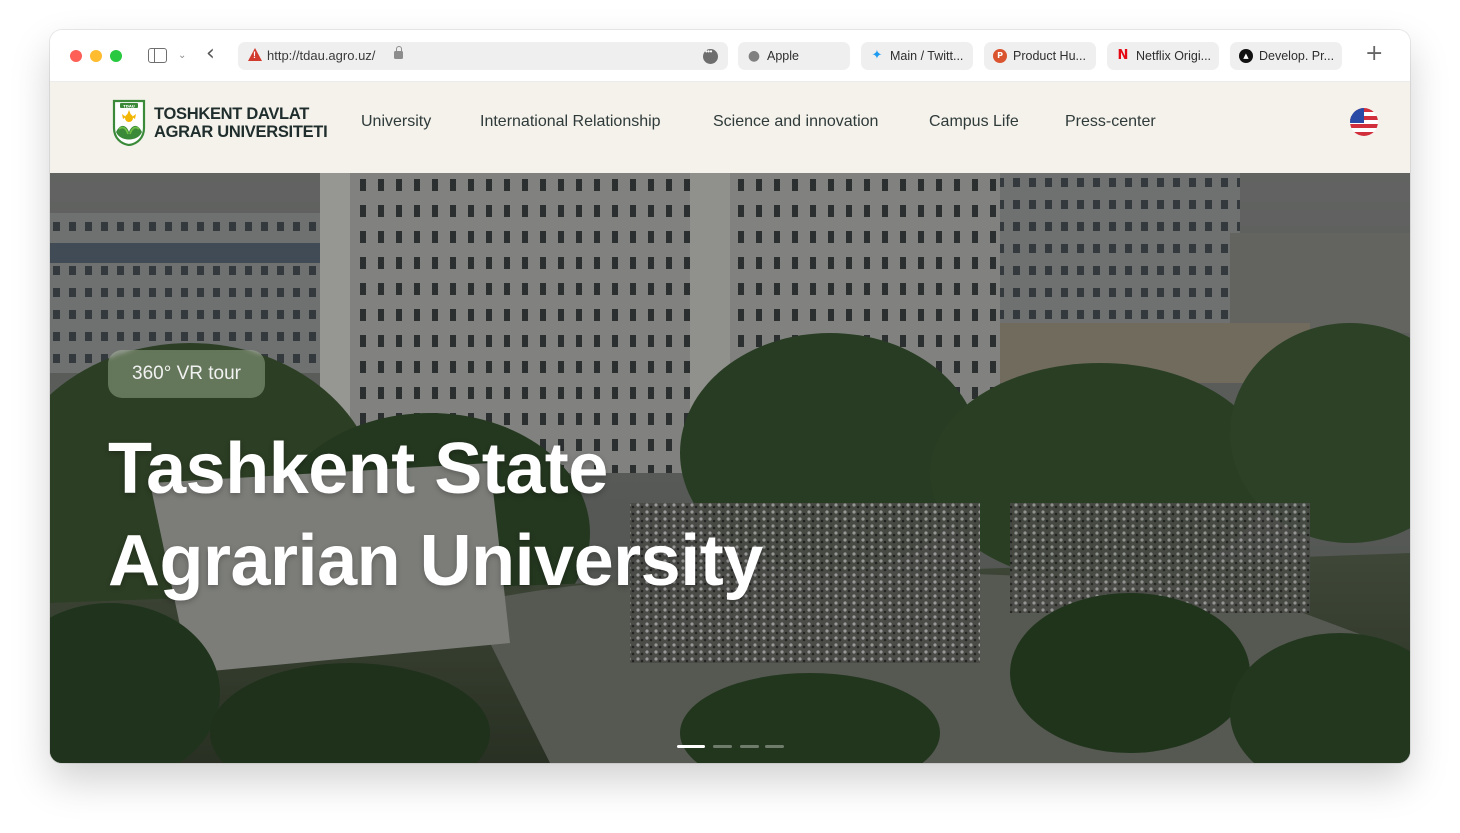 This screenshot has width=1460, height=833. I want to click on hero-title: Tashkent State Agrarian University, so click(435, 515).